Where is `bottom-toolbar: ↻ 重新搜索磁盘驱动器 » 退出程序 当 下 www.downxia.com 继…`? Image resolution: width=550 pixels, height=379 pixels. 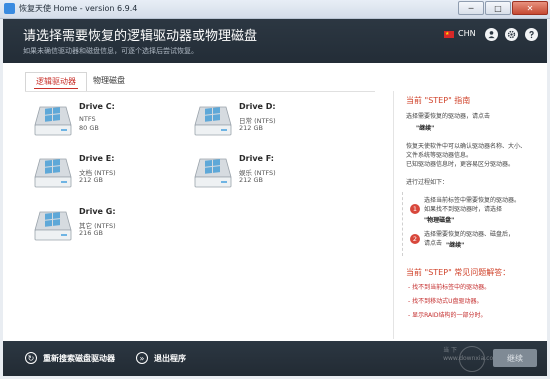
bottom-toolbar: ↻ 重新搜索磁盘驱动器 » 退出程序 当 下 www.downxia.com 继… is located at coordinates (275, 358).